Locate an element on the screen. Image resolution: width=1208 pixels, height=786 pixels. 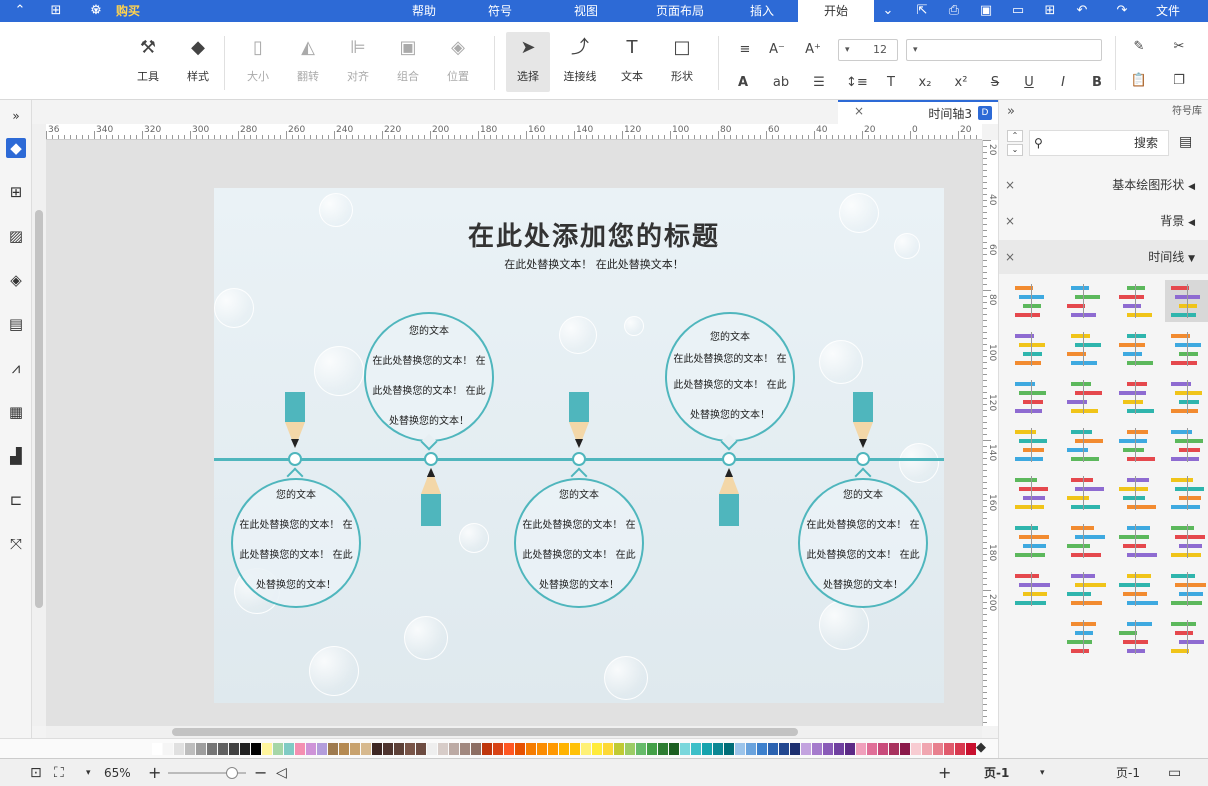
page-view-icon: ▭ is located at coordinates (1174, 772).